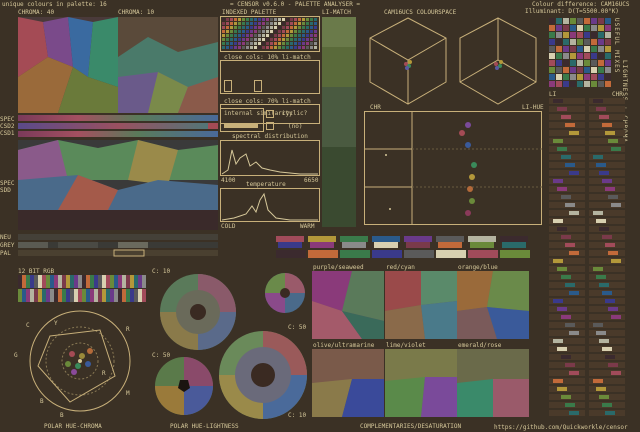  Describe the element at coordinates (204, 426) in the screenshot. I see `polar-hue-lightness-label: POLAR HUE-LIGHTNESS` at that location.